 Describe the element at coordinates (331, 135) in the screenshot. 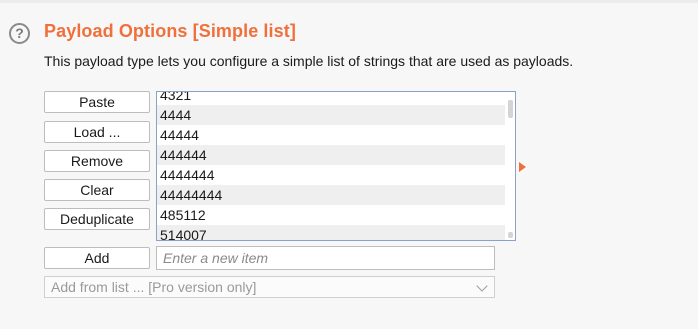

I see `list-item: 44444` at that location.